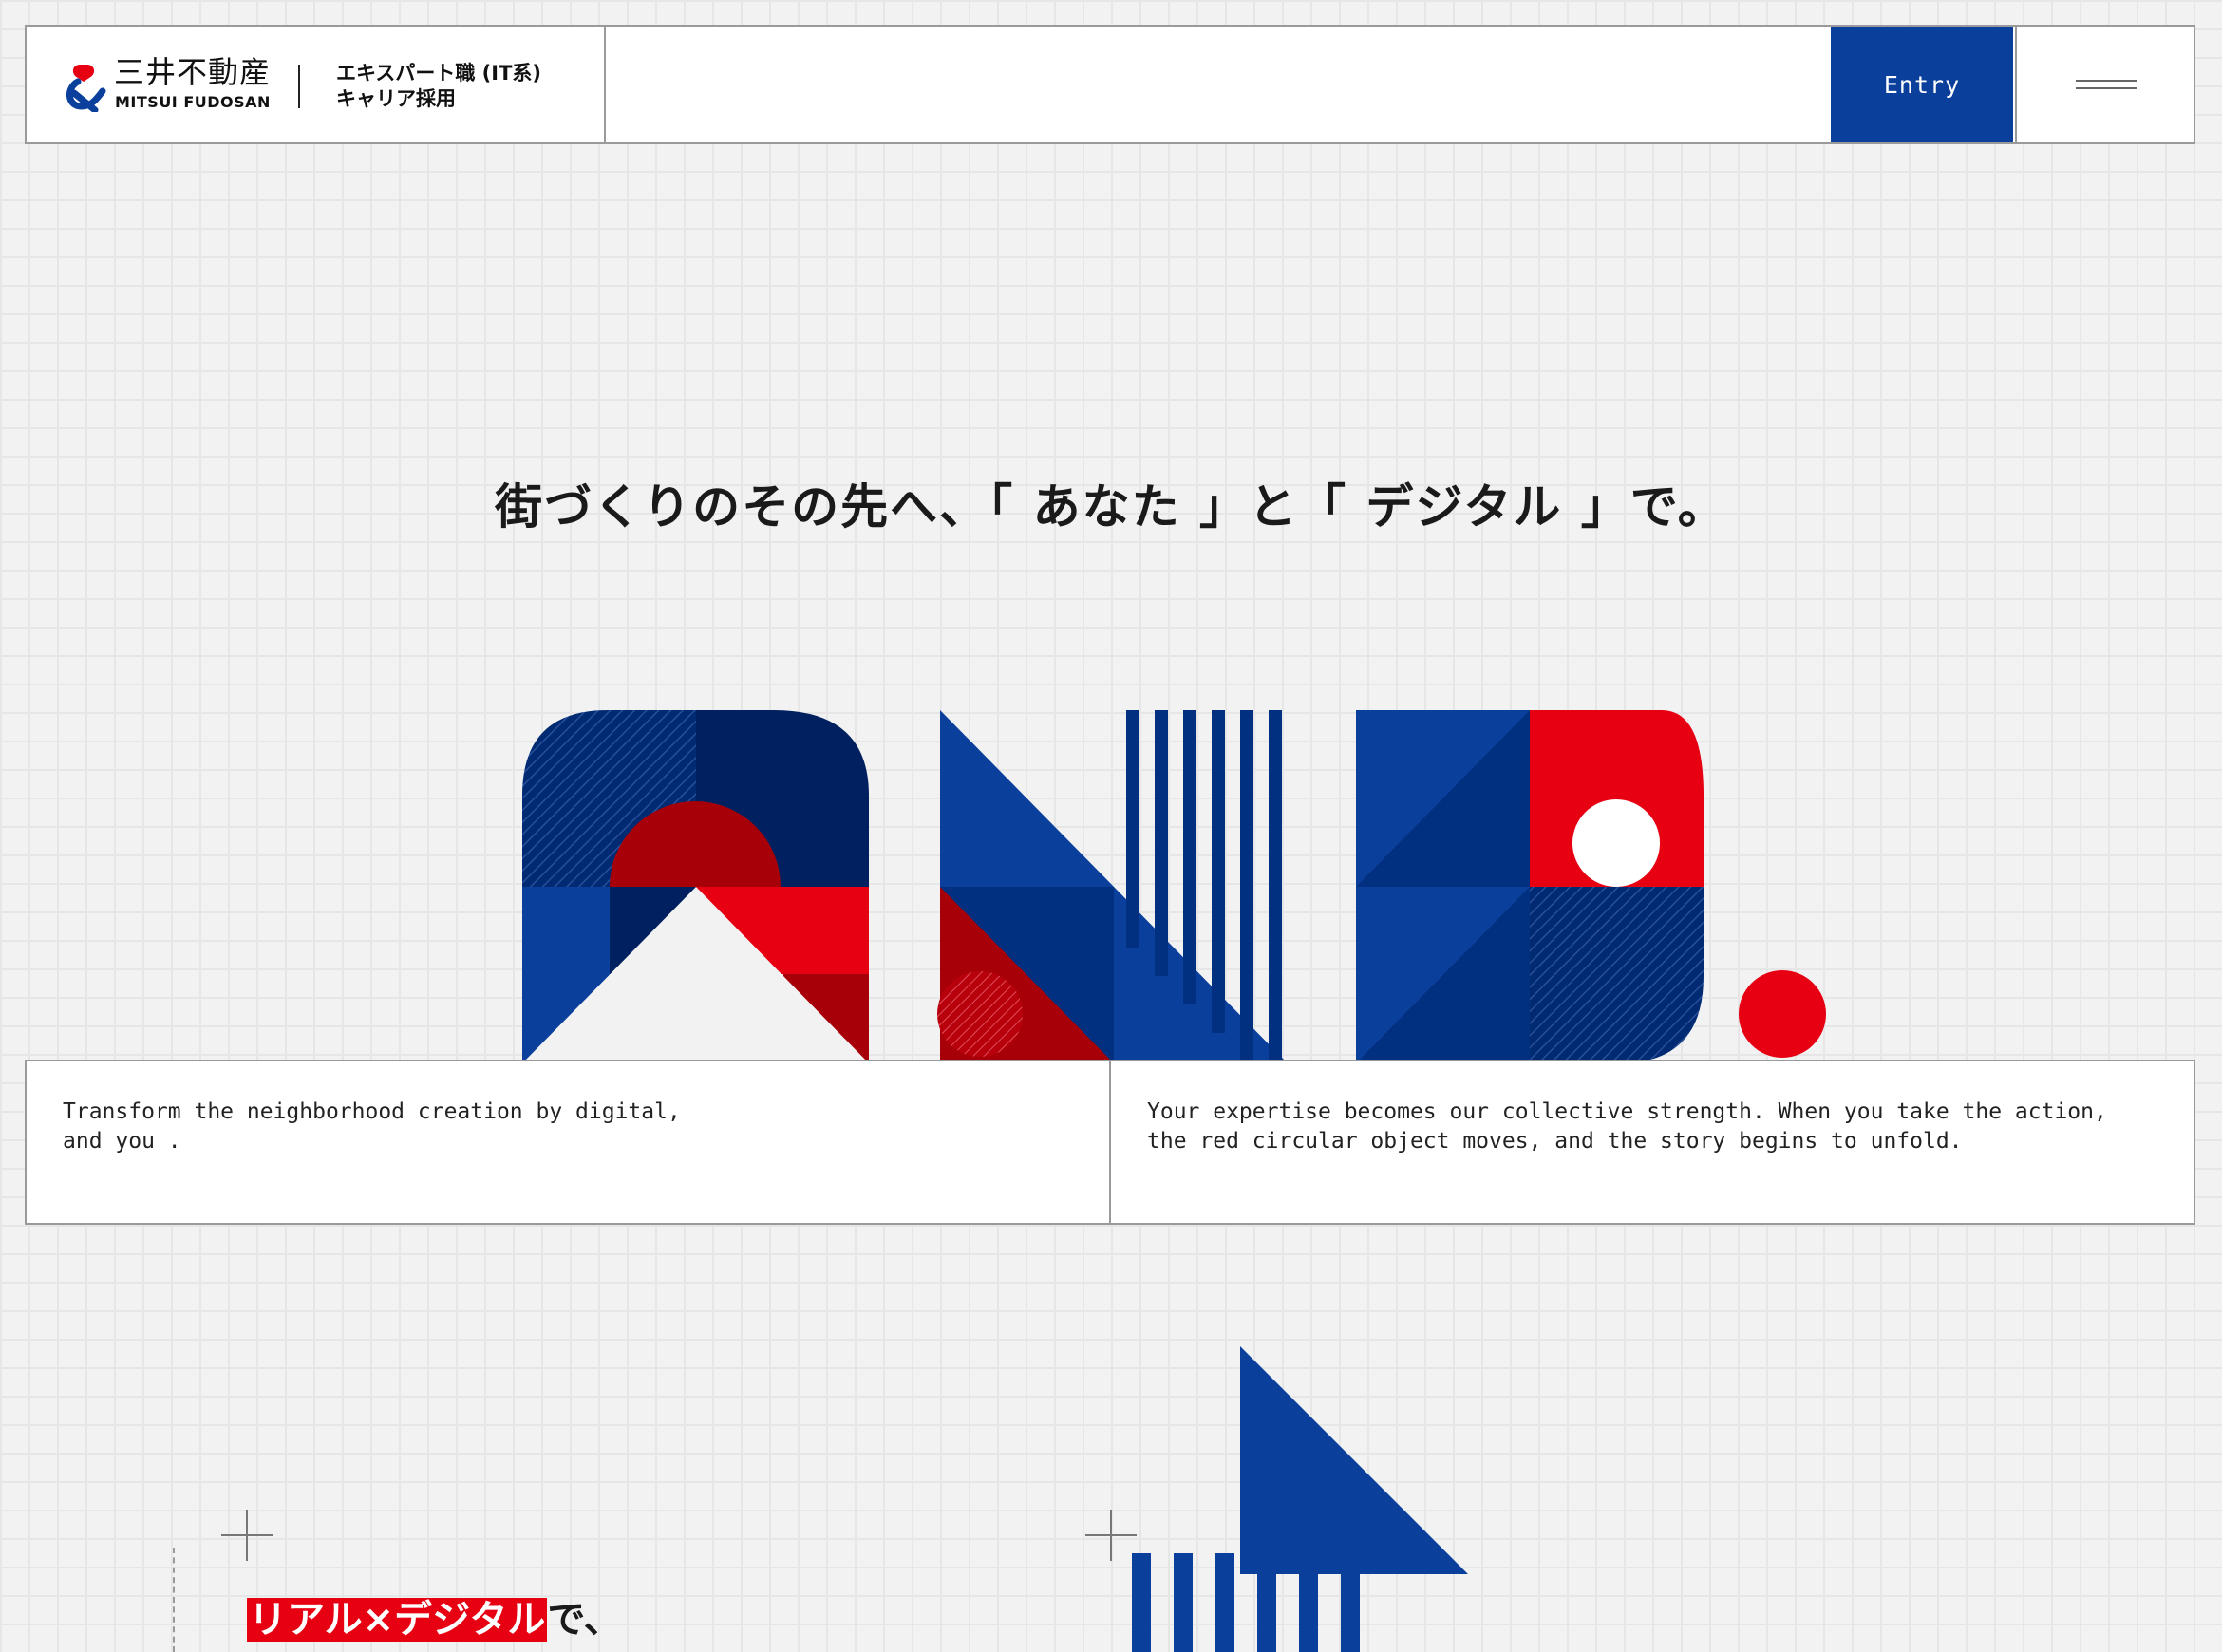  What do you see at coordinates (1616, 843) in the screenshot?
I see `white-dot` at bounding box center [1616, 843].